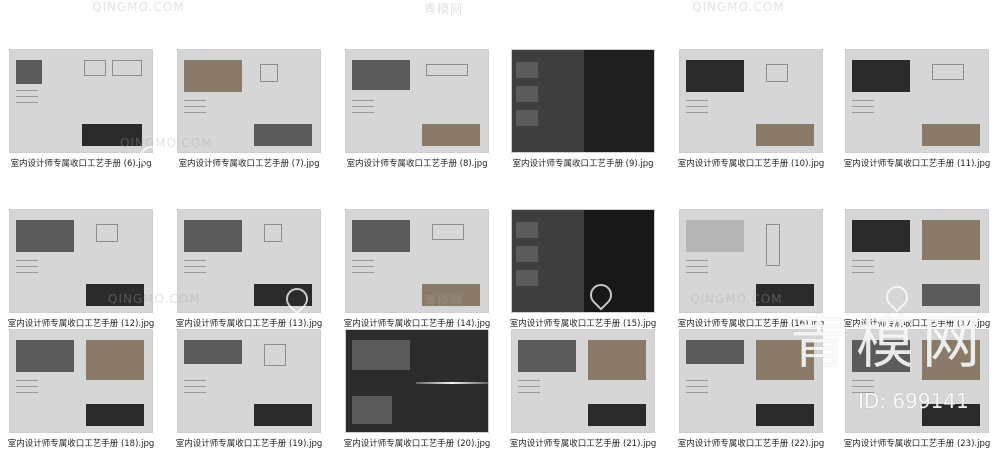  Describe the element at coordinates (417, 163) in the screenshot. I see `thumbnail-caption: 室内设计师专属收口工艺手册 (8).jpg` at that location.